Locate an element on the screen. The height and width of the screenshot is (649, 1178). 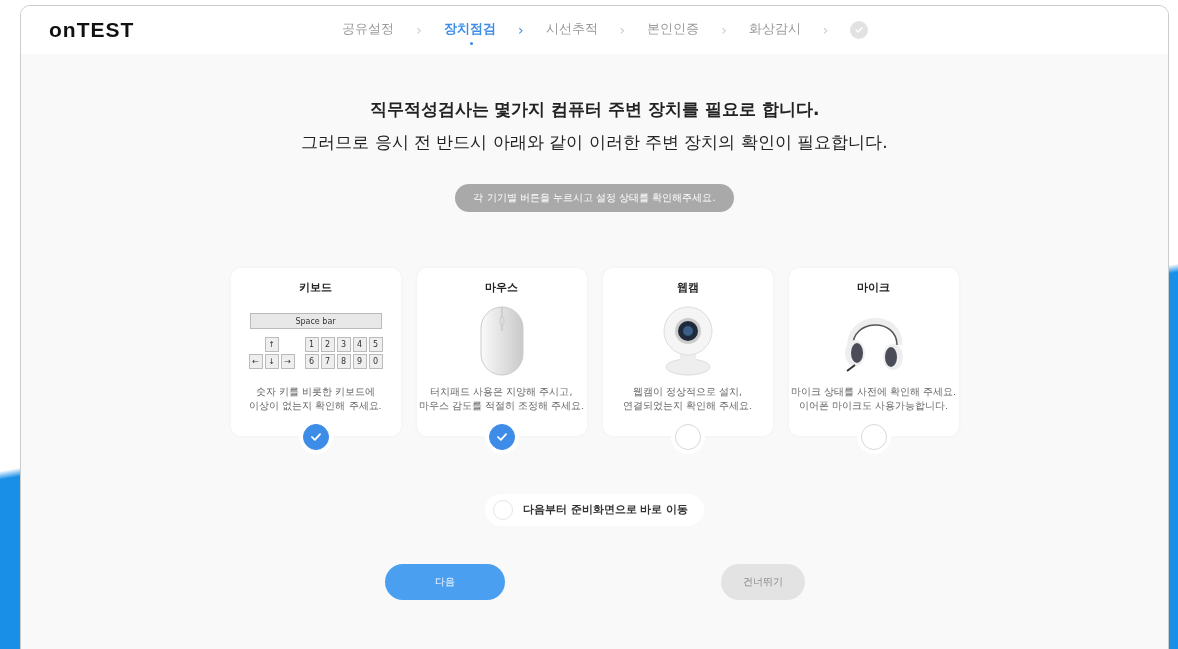
number-key: 0 is located at coordinates (375, 361).